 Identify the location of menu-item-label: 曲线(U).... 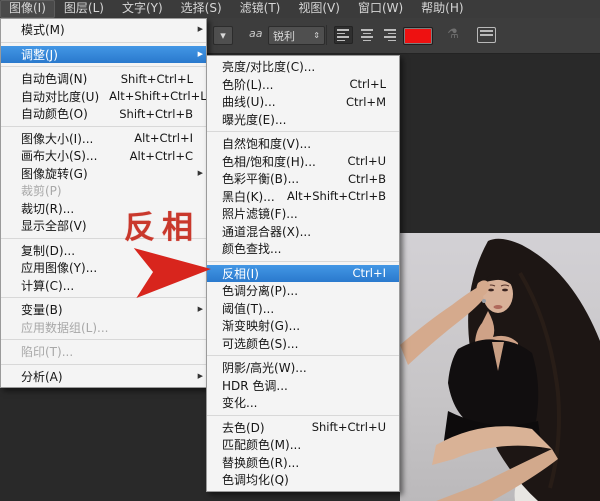
(249, 102).